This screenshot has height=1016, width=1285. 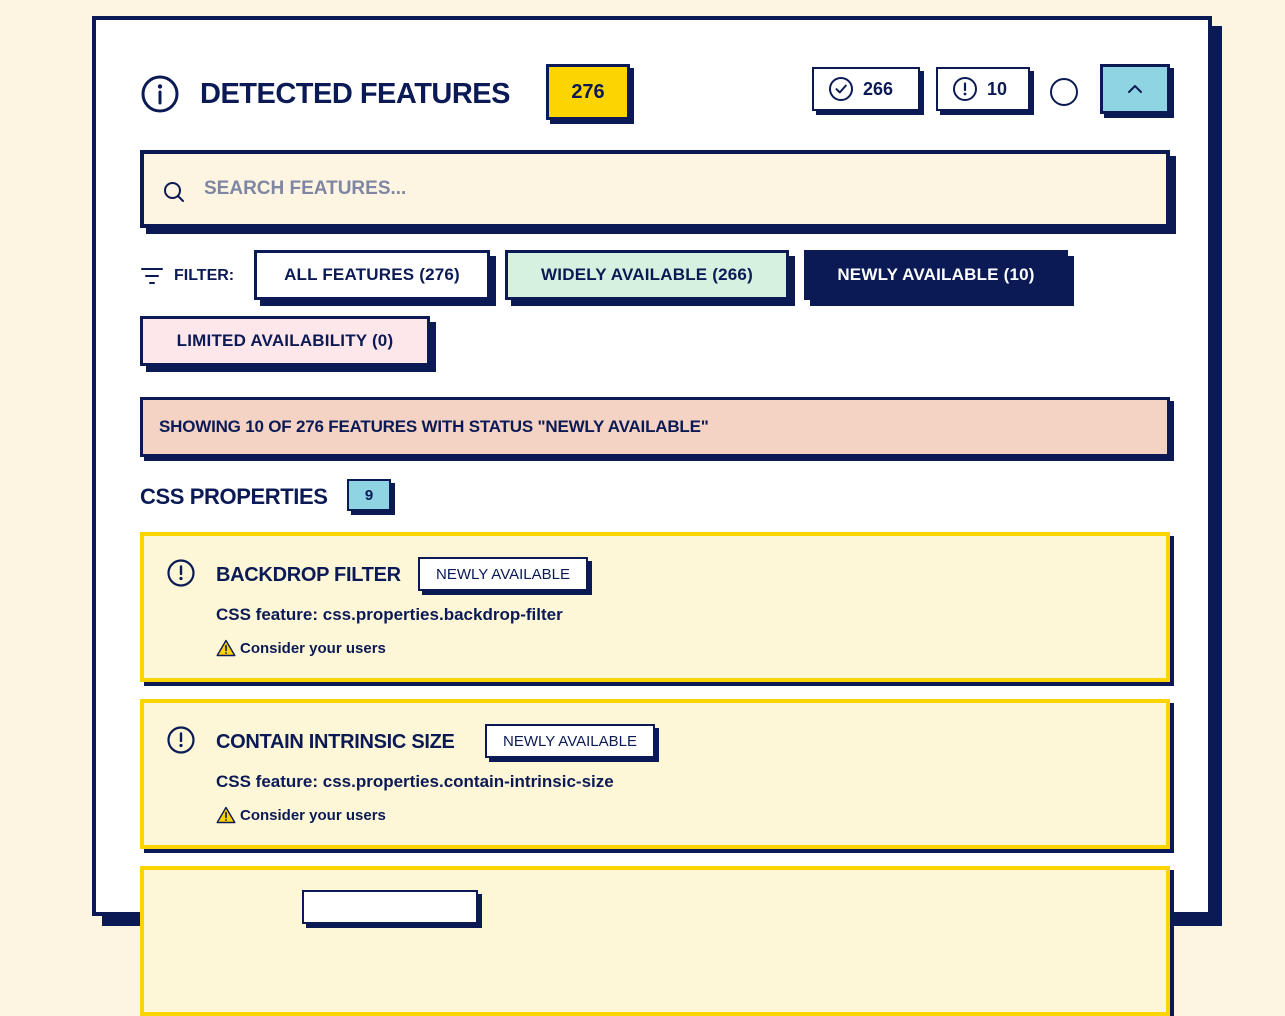 What do you see at coordinates (841, 89) in the screenshot?
I see `check-circle-icon` at bounding box center [841, 89].